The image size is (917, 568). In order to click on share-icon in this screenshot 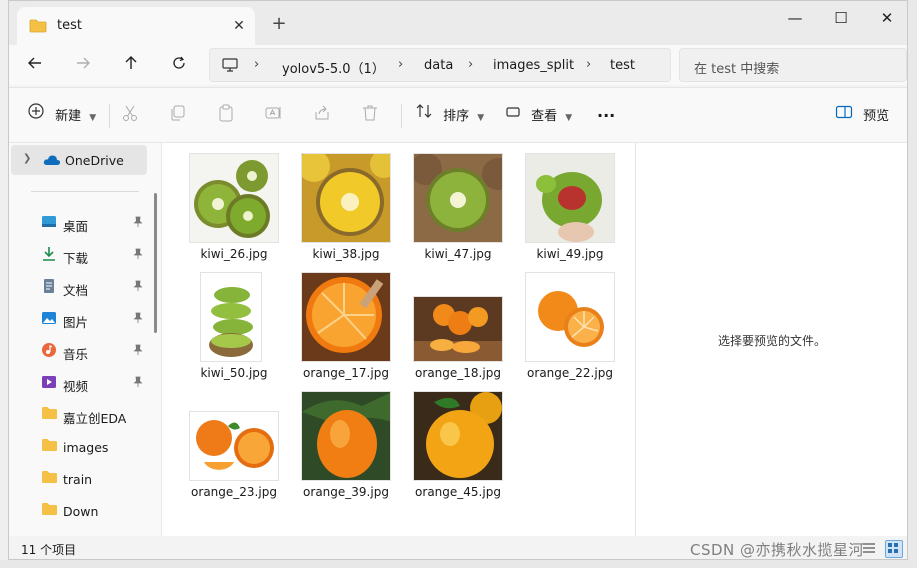, I will do `click(326, 116)`.